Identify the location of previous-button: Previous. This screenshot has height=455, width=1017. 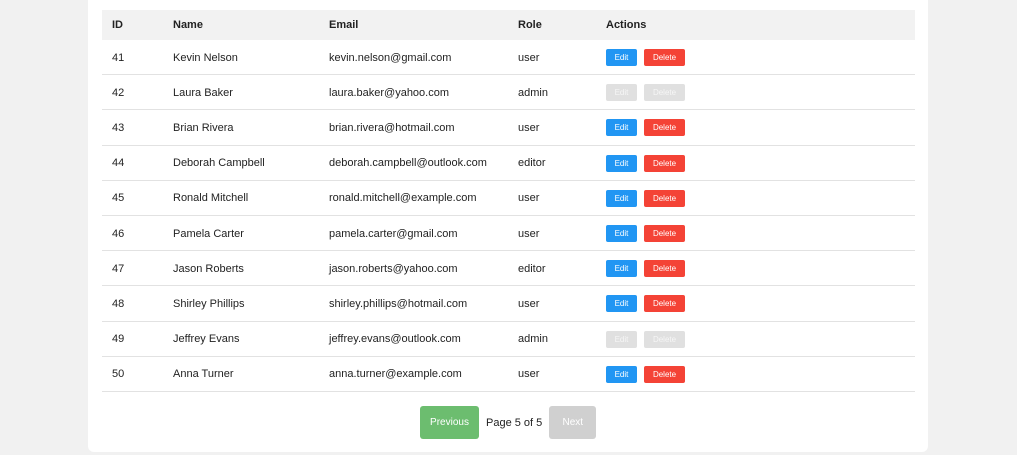
(449, 422).